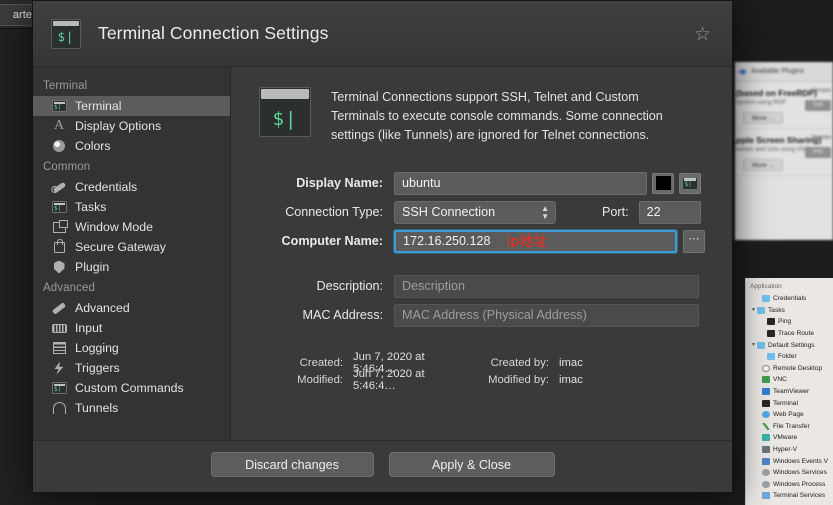 The width and height of the screenshot is (833, 505). What do you see at coordinates (118, 126) in the screenshot?
I see `sidebar-item-label: Display Options` at bounding box center [118, 126].